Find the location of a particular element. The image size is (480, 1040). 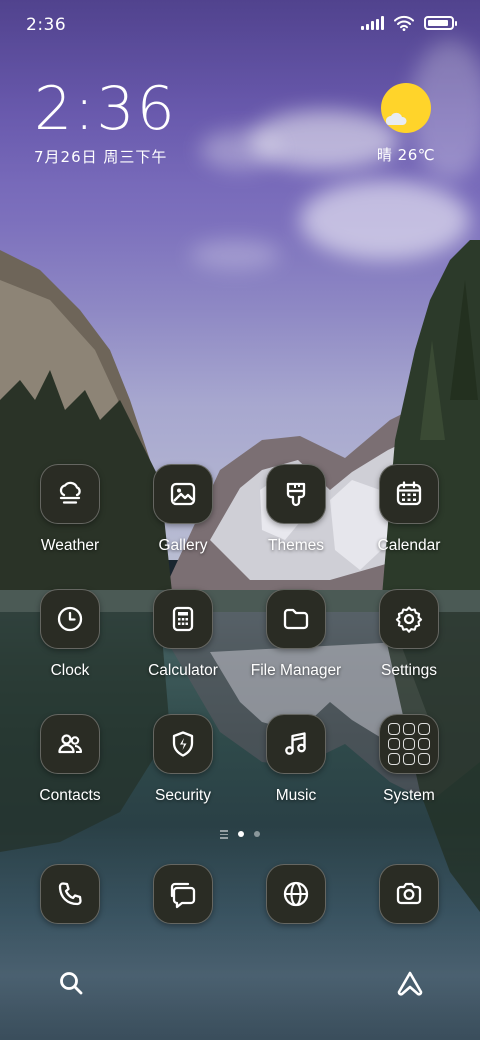

status-time: 2:36 is located at coordinates (46, 25).